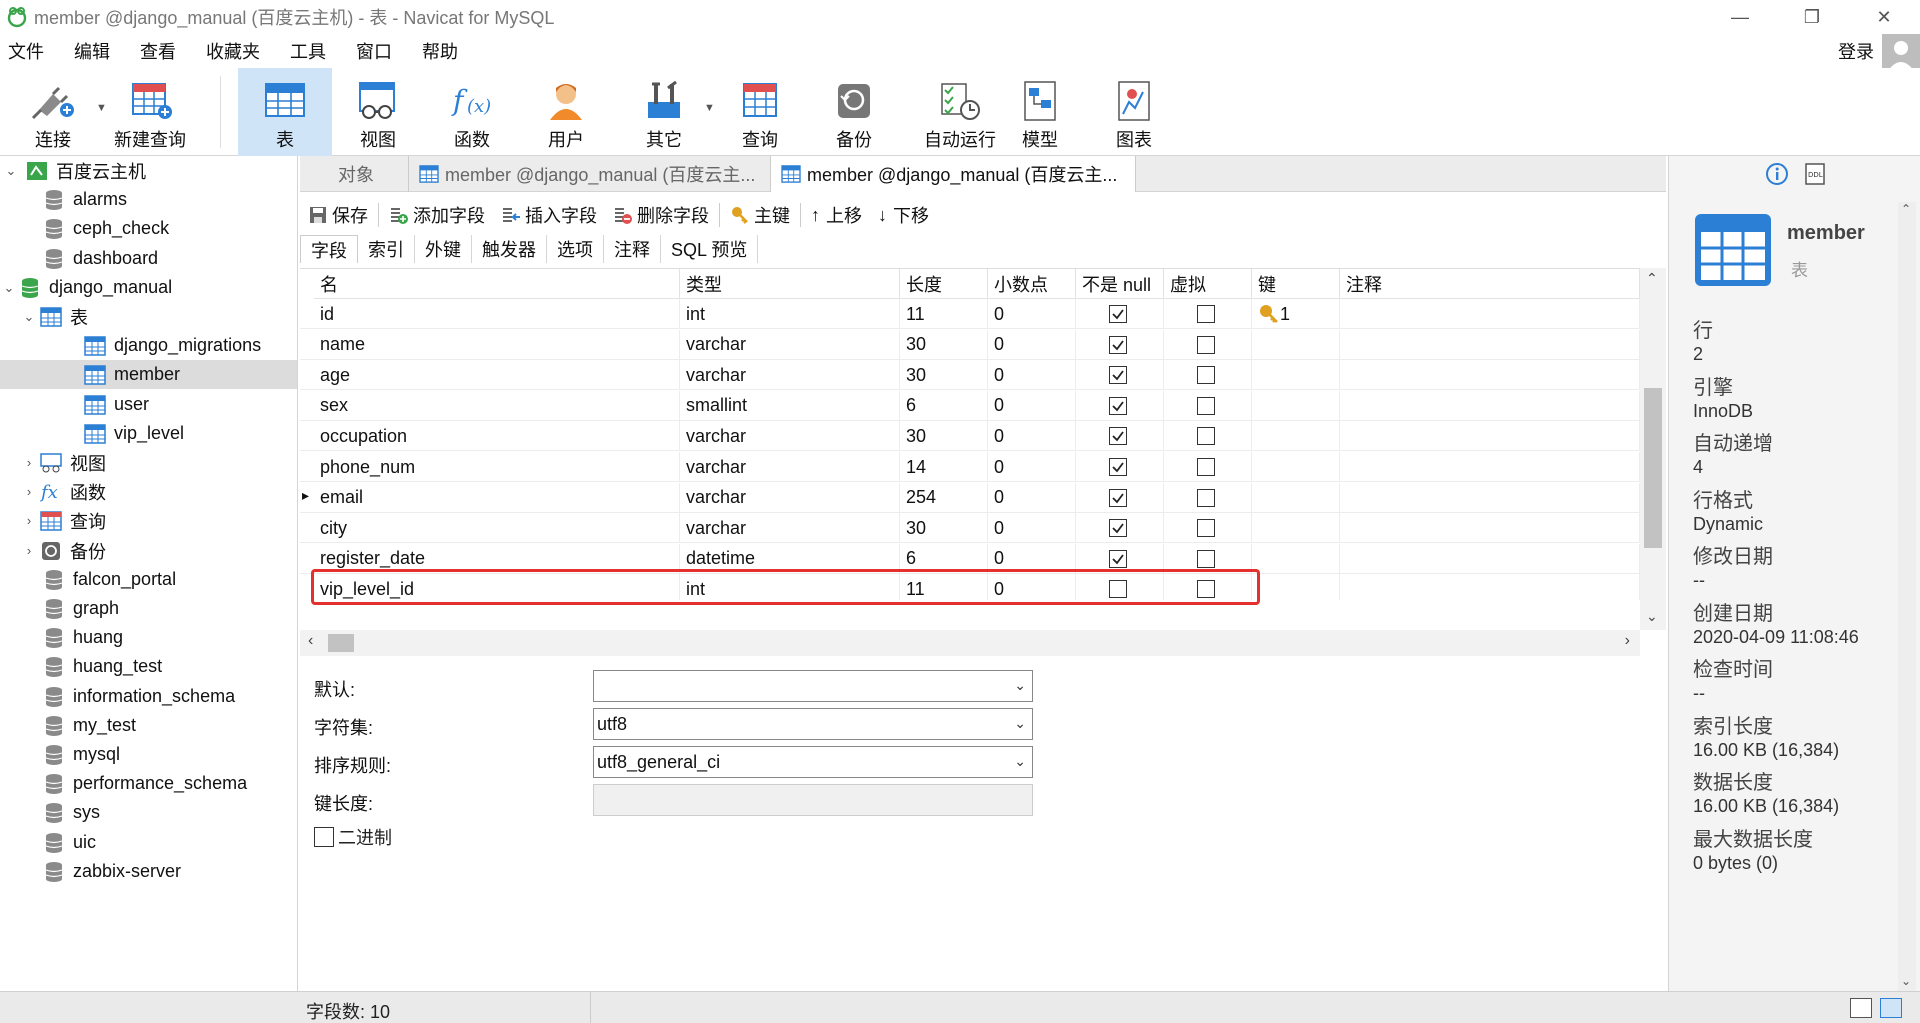 The height and width of the screenshot is (1023, 1920). I want to click on column-header-not-null: 不是 null, so click(1120, 284).